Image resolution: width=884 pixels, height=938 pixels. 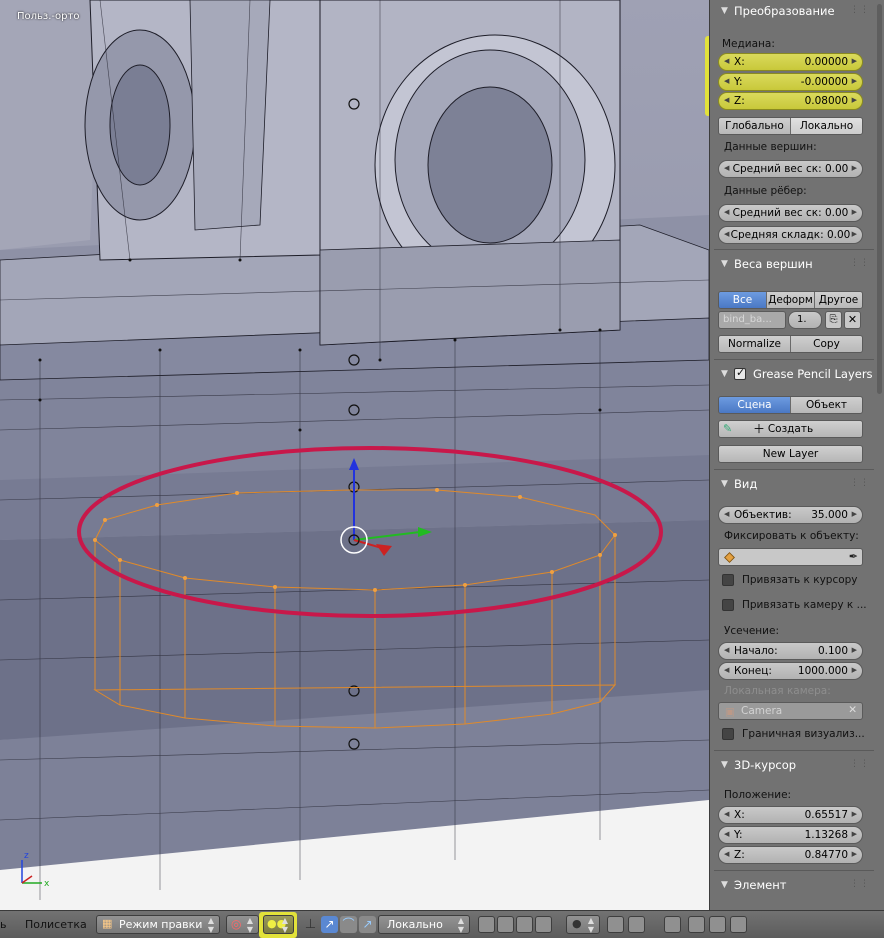 I want to click on scale-manipulator-icon: ↗, so click(x=367, y=924).